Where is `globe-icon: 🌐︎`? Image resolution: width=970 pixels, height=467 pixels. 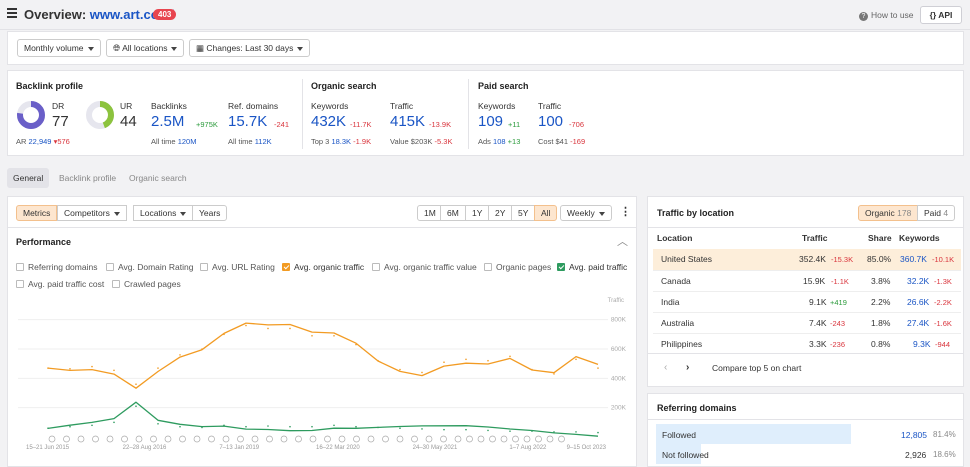 globe-icon: 🌐︎ is located at coordinates (117, 48).